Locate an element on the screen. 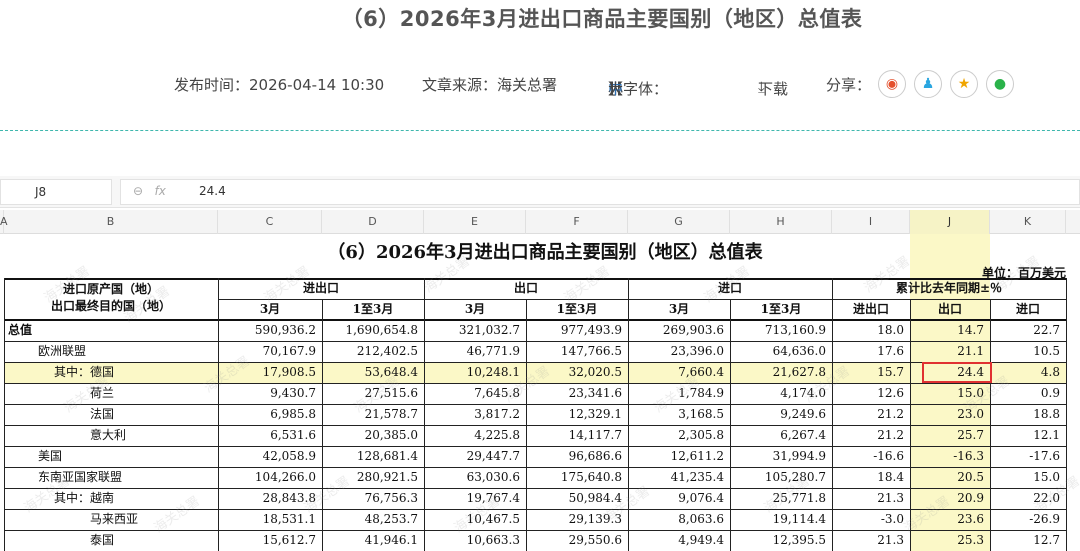 This screenshot has width=1080, height=551. table-cell: 76,756.3 is located at coordinates (391, 498).